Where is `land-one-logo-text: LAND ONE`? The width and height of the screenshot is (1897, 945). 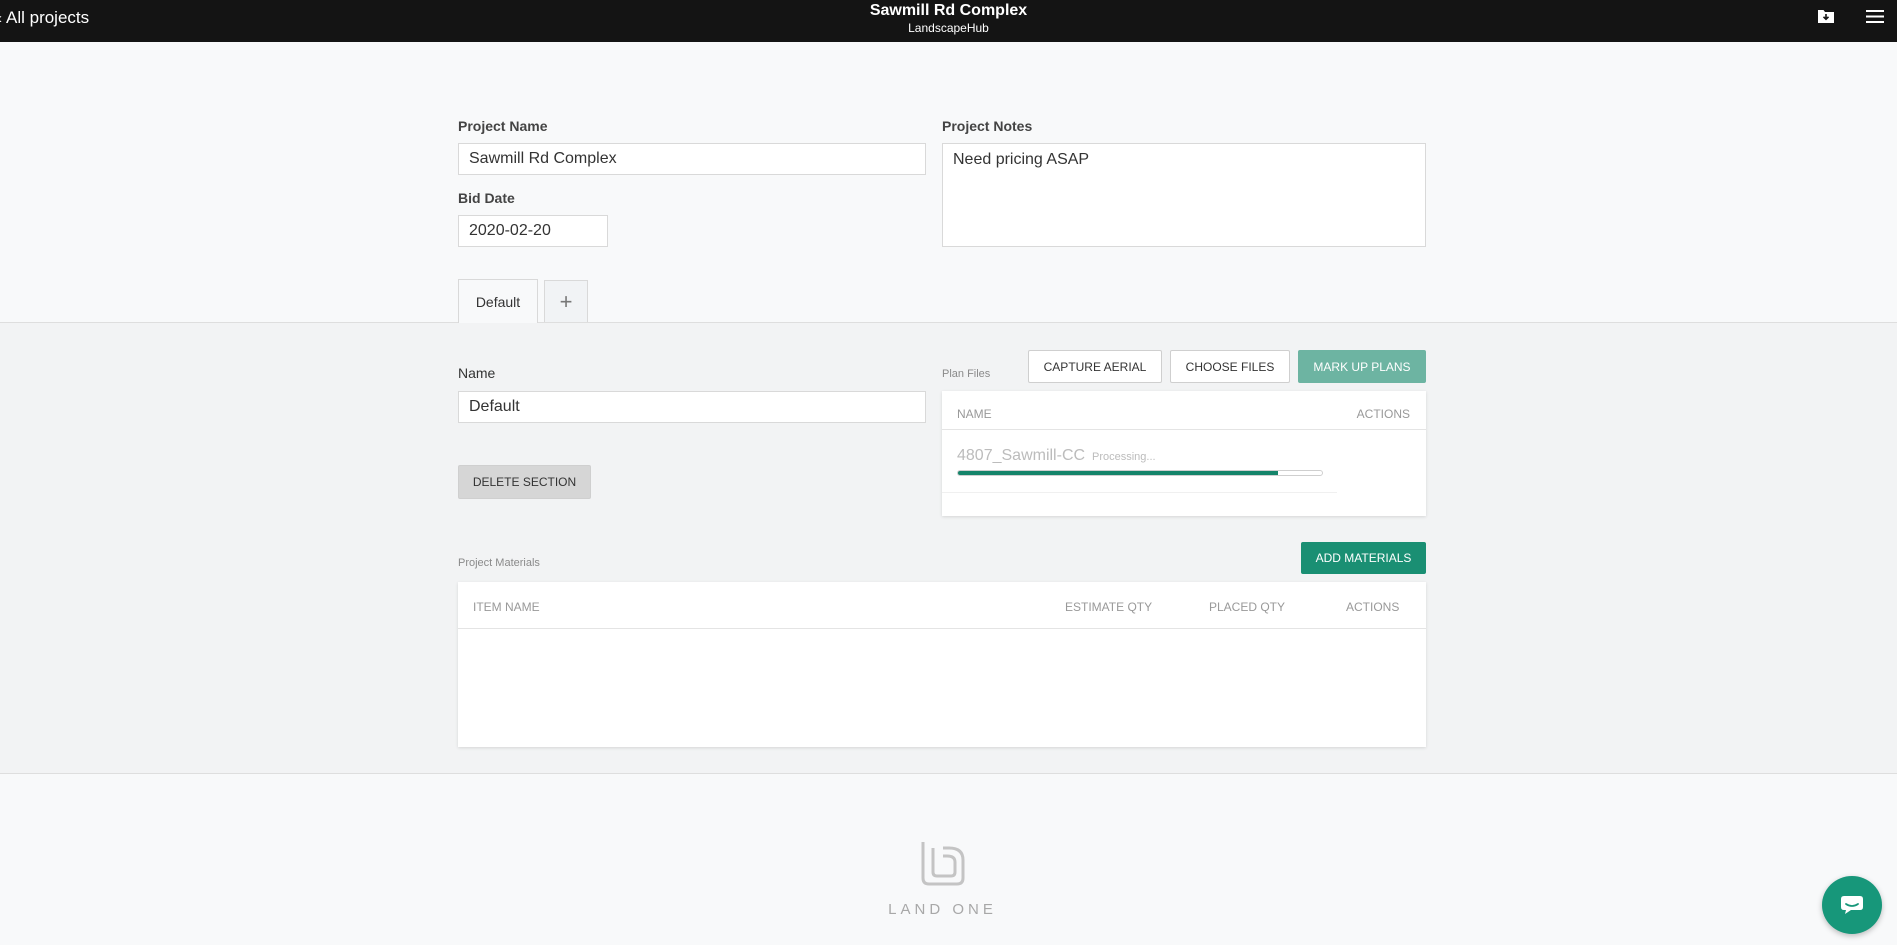 land-one-logo-text: LAND ONE is located at coordinates (942, 909).